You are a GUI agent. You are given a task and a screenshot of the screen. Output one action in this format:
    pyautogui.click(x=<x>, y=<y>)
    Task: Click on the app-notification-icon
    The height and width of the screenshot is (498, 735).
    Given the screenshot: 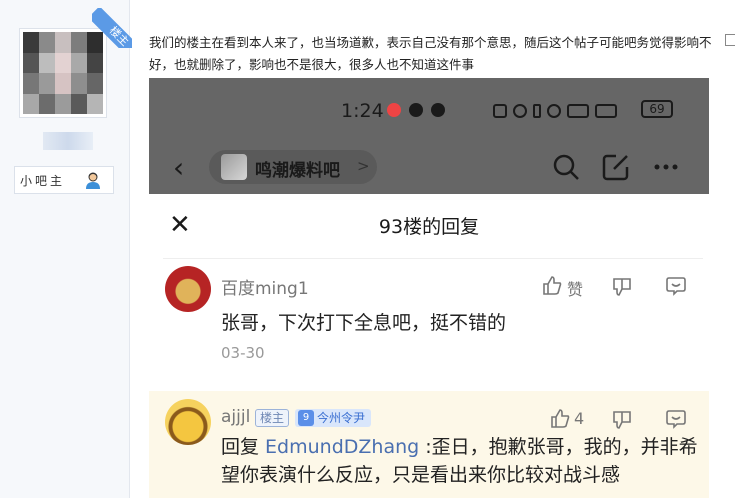 What is the action you would take?
    pyautogui.click(x=394, y=110)
    